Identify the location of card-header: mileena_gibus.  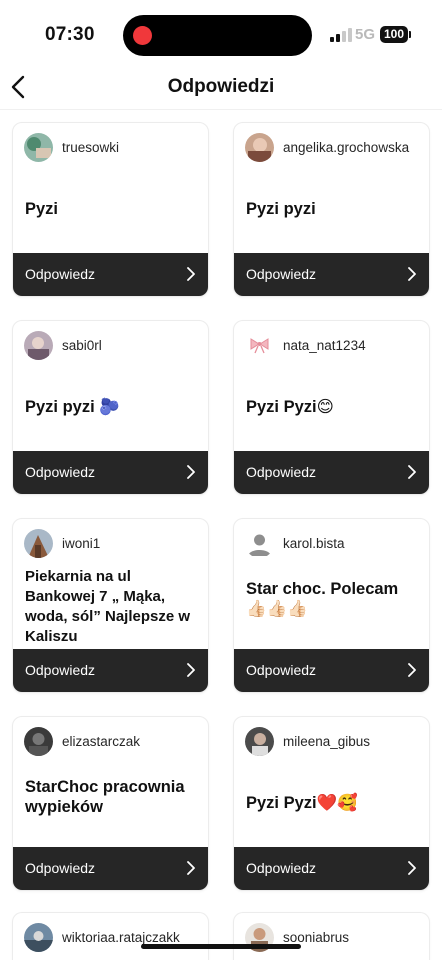
(333, 742).